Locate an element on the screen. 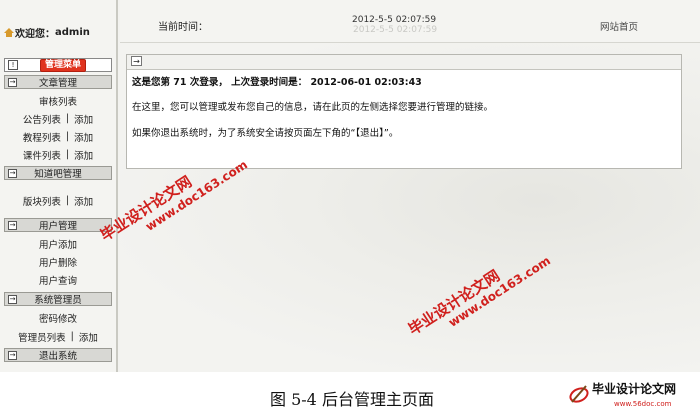  menu-row: 课件列表 | 添加 is located at coordinates (58, 155).